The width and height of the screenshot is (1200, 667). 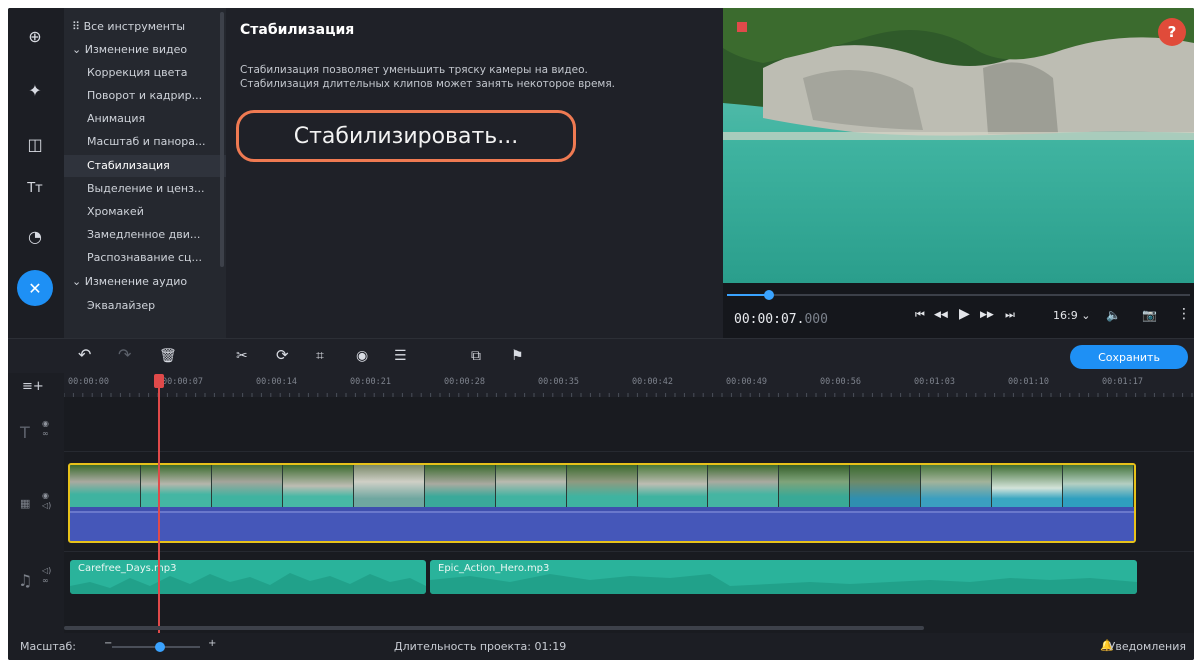 I want to click on tool-rail: ⊕ ✦ ◫ Tт ◔ ✕, so click(x=36, y=173).